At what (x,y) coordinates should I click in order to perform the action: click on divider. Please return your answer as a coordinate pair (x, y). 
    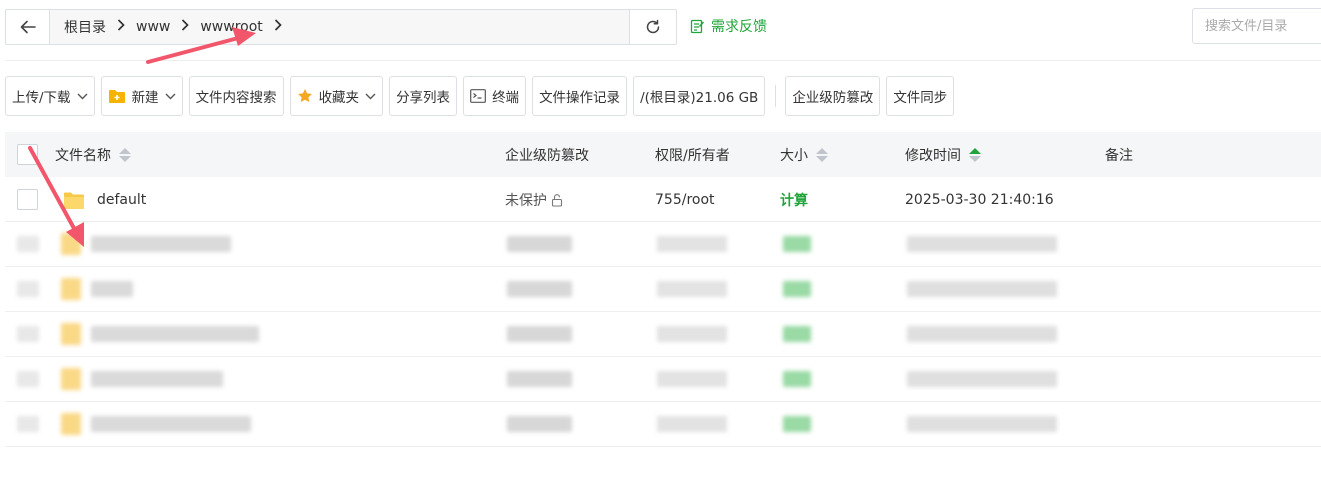
    Looking at the image, I should click on (663, 60).